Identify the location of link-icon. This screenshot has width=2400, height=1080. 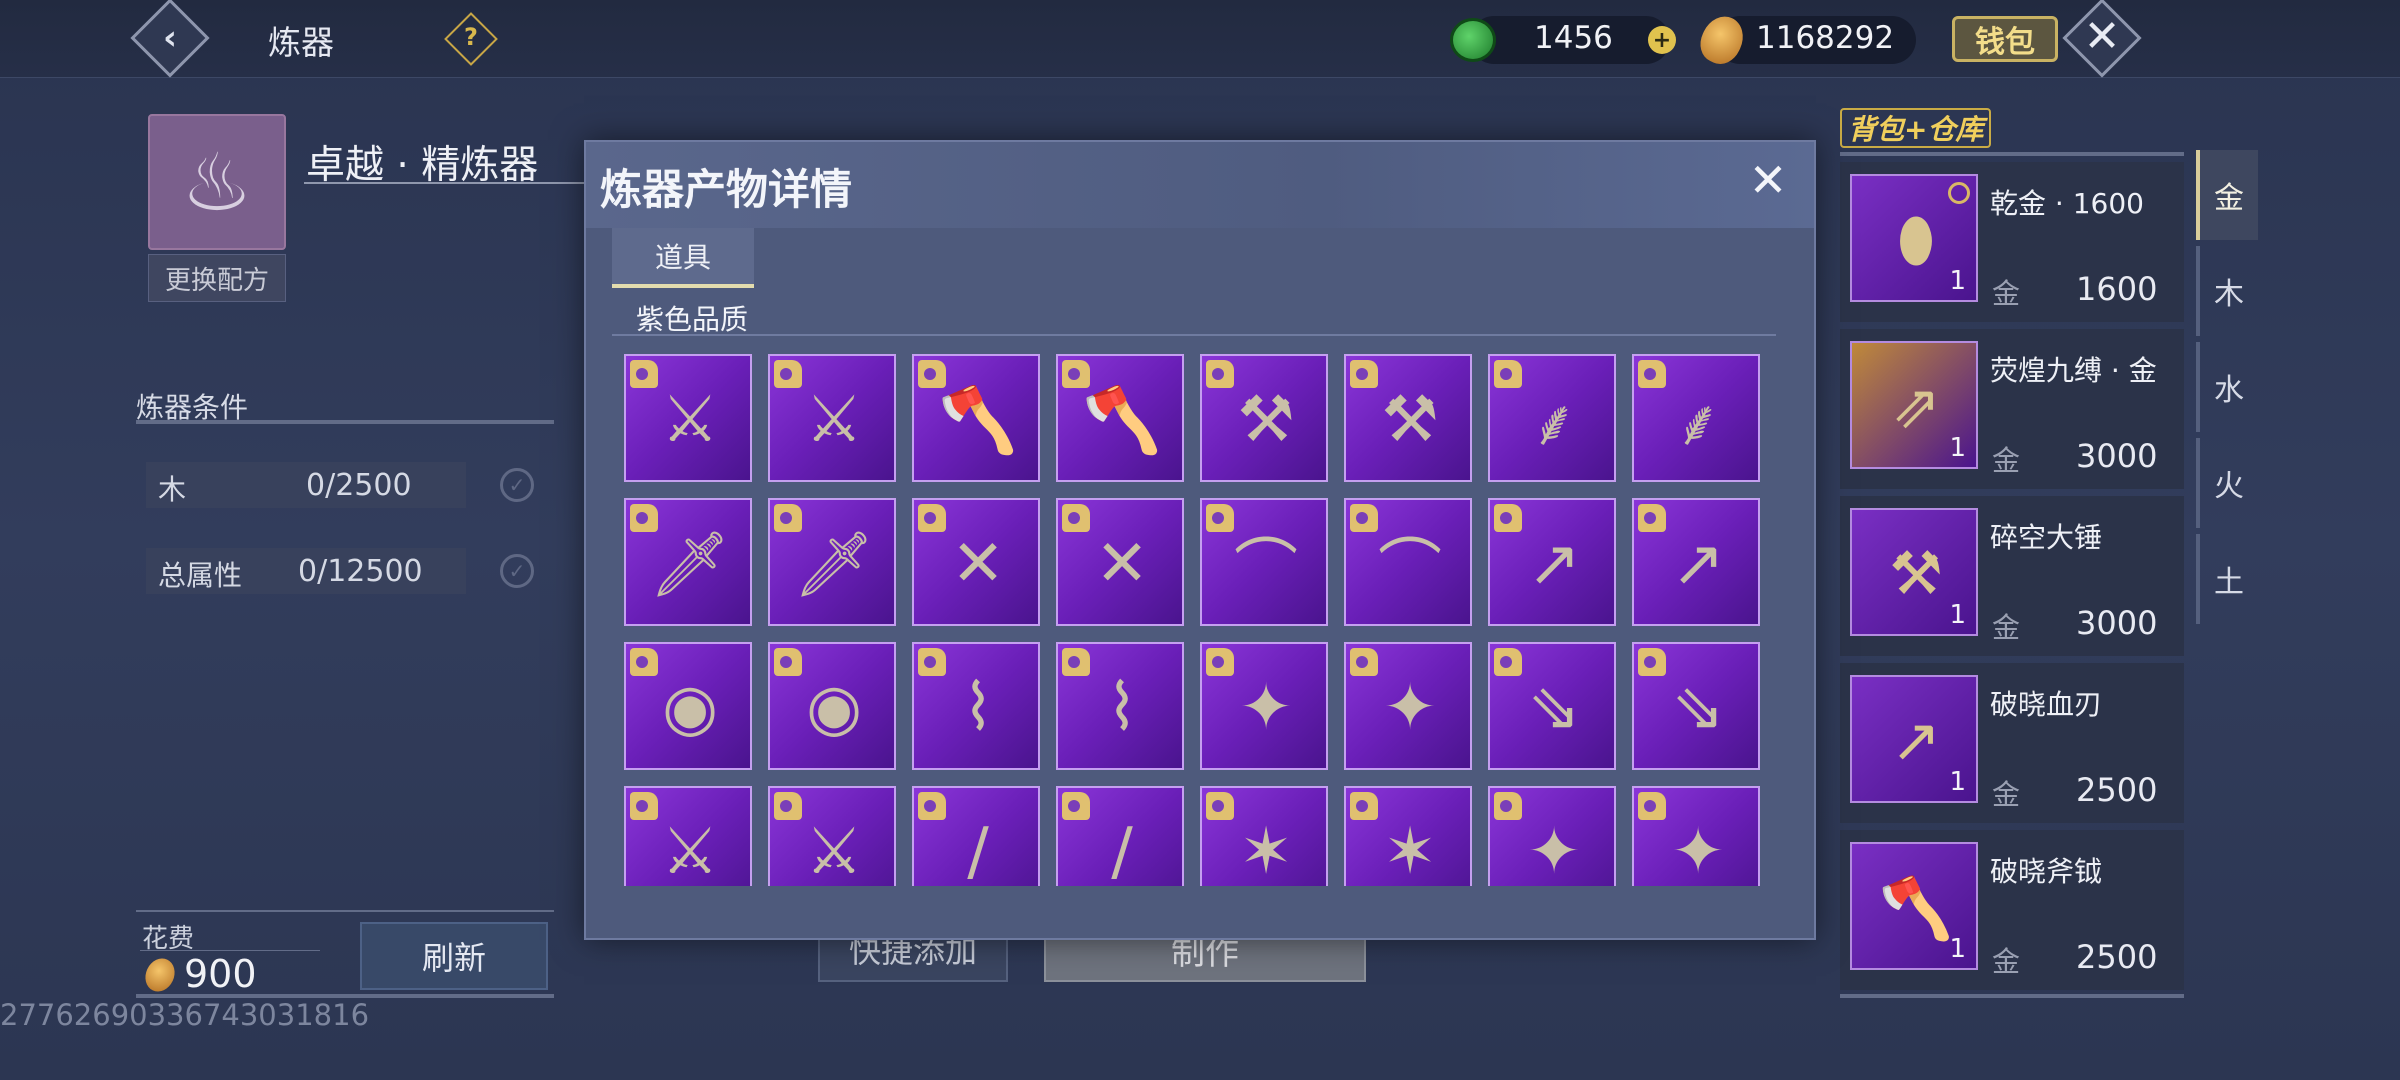
(1959, 193).